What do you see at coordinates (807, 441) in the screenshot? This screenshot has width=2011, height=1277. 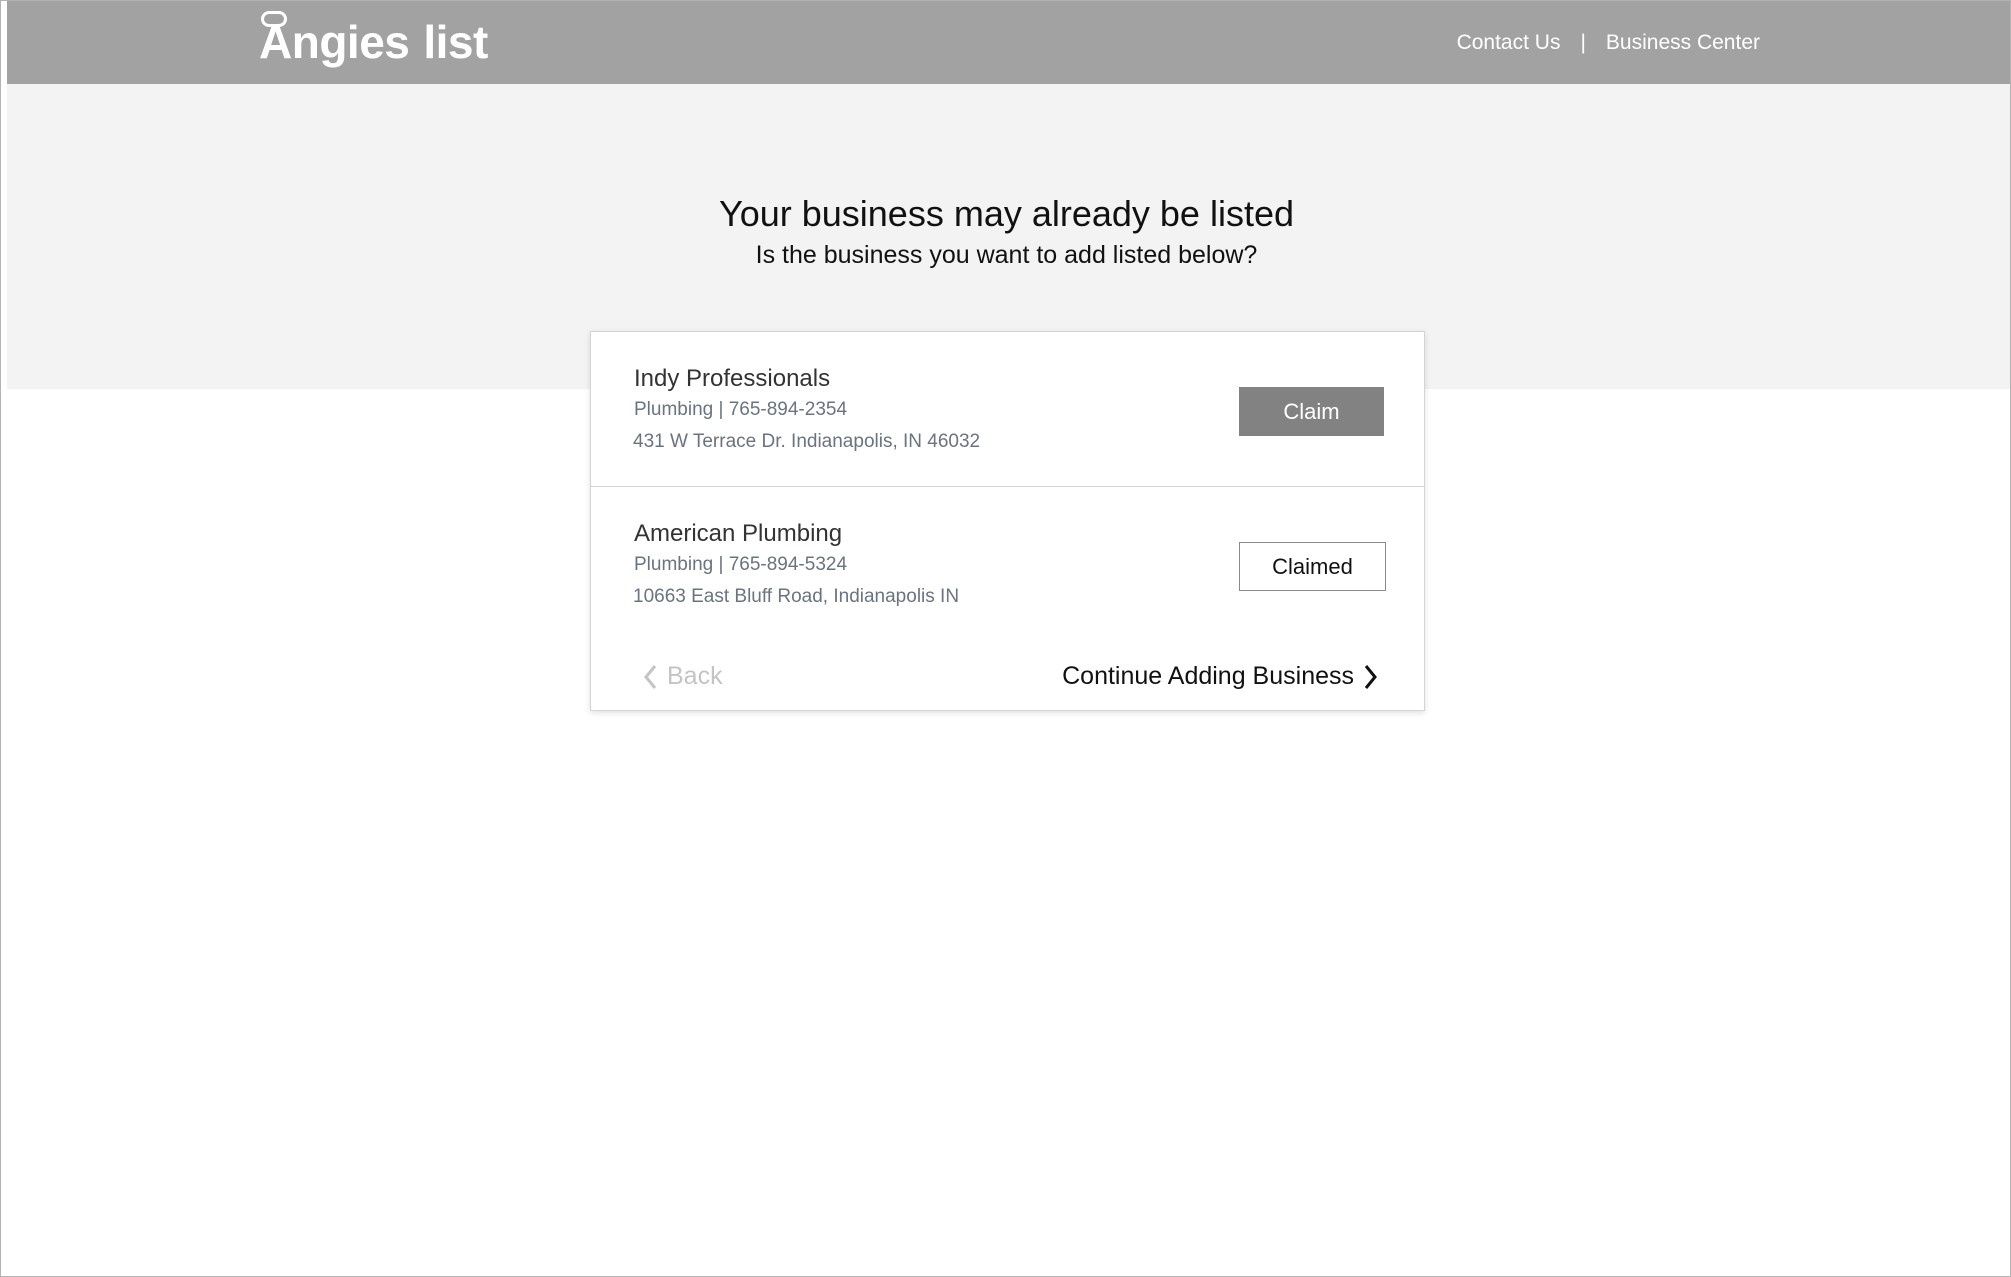 I see `business-address: 431 W Terrace Dr. Indianapolis, IN 46032` at bounding box center [807, 441].